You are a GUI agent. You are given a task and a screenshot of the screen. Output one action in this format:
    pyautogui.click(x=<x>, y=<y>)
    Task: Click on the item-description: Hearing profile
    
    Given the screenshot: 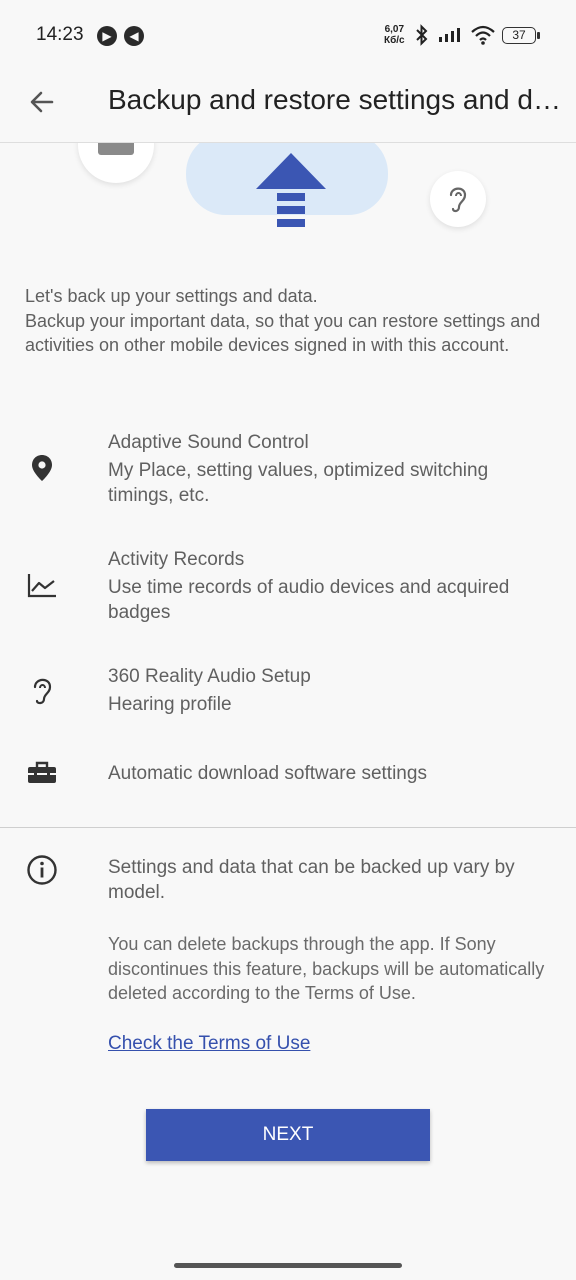 What is the action you would take?
    pyautogui.click(x=170, y=704)
    